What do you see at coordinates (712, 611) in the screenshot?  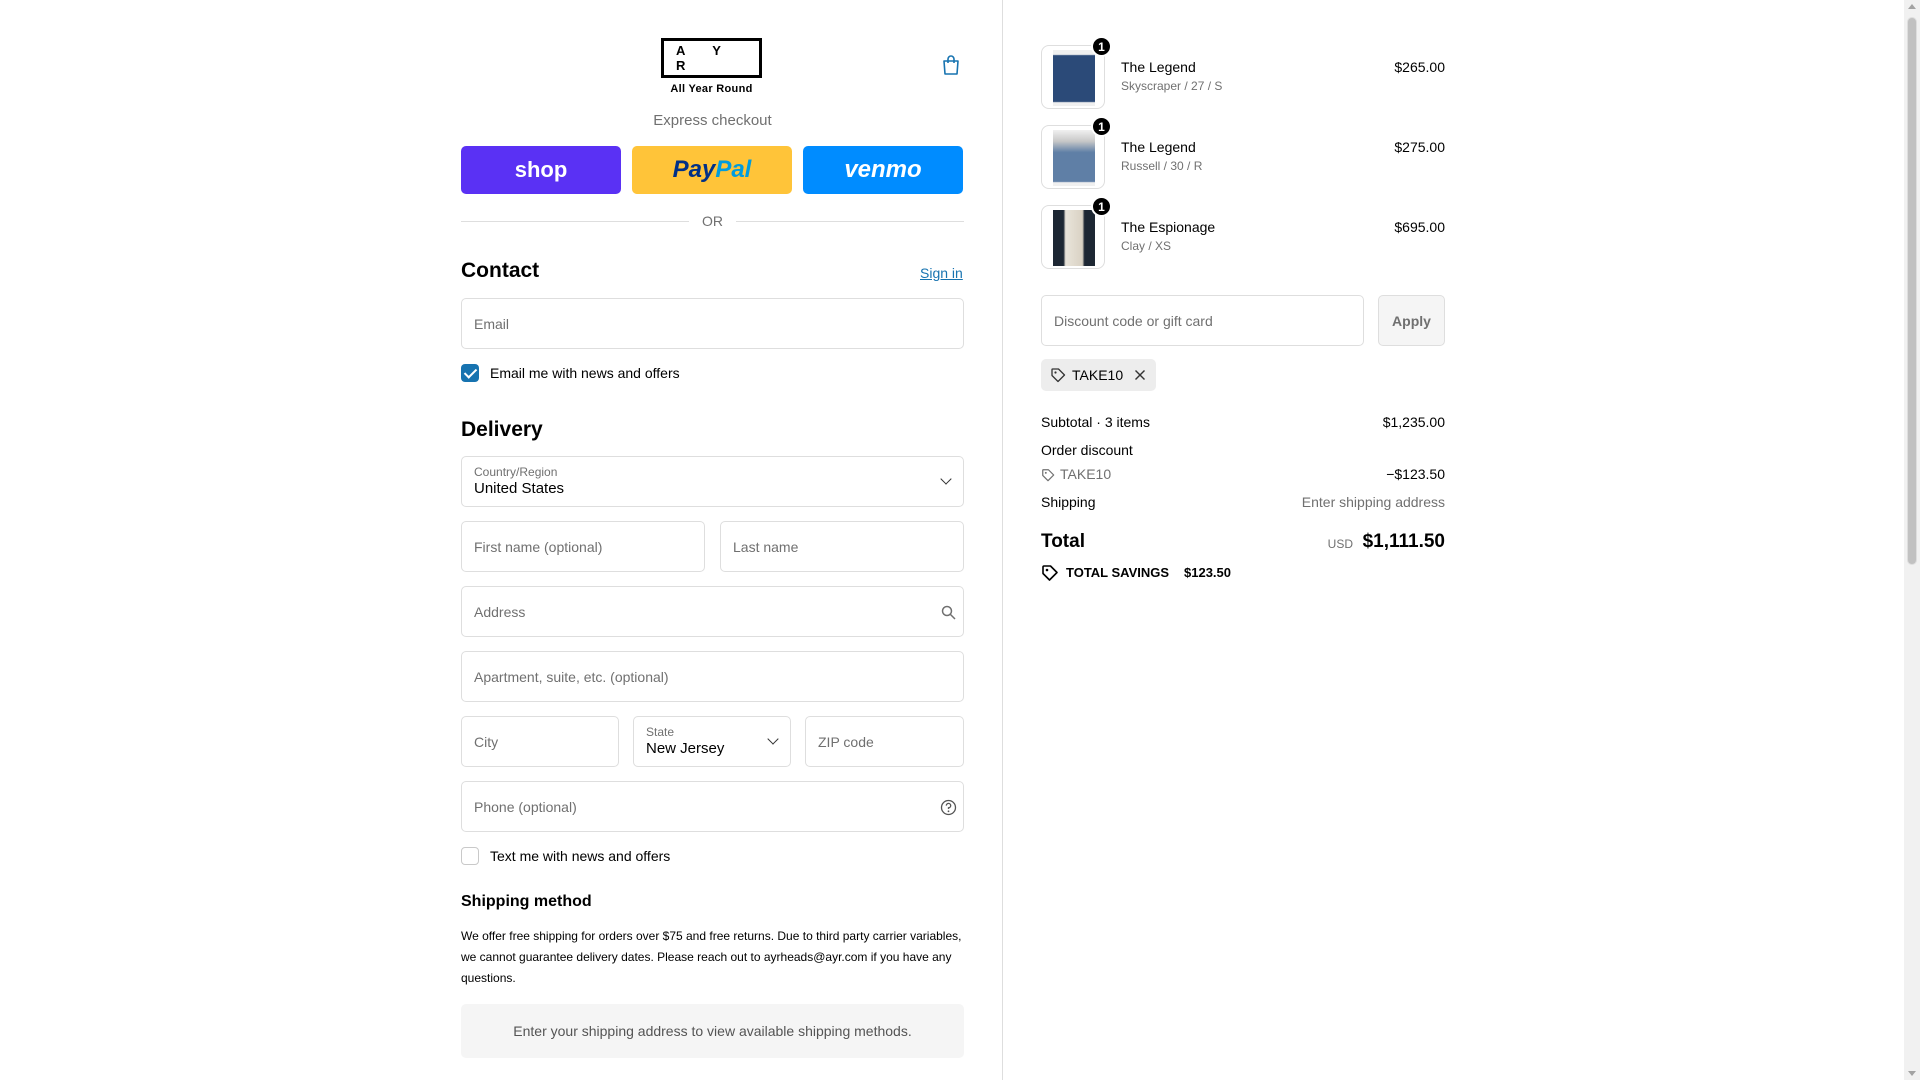 I see `address-field: Address` at bounding box center [712, 611].